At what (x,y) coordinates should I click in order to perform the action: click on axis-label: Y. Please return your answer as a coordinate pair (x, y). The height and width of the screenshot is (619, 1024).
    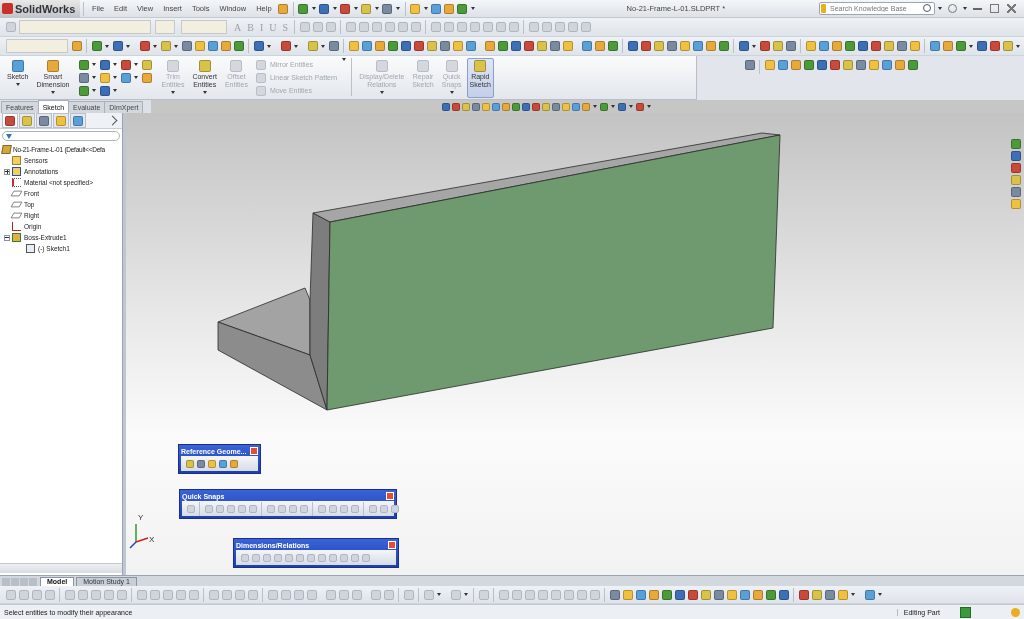
    Looking at the image, I should click on (141, 518).